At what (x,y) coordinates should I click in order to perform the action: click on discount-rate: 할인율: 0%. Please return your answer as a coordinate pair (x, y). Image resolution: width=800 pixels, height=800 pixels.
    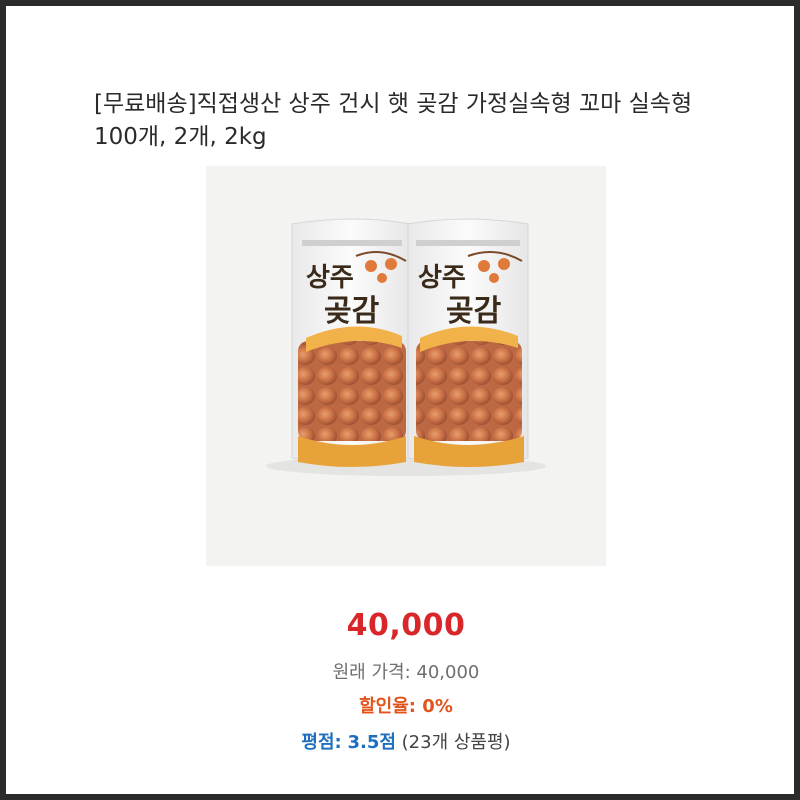
    Looking at the image, I should click on (403, 705).